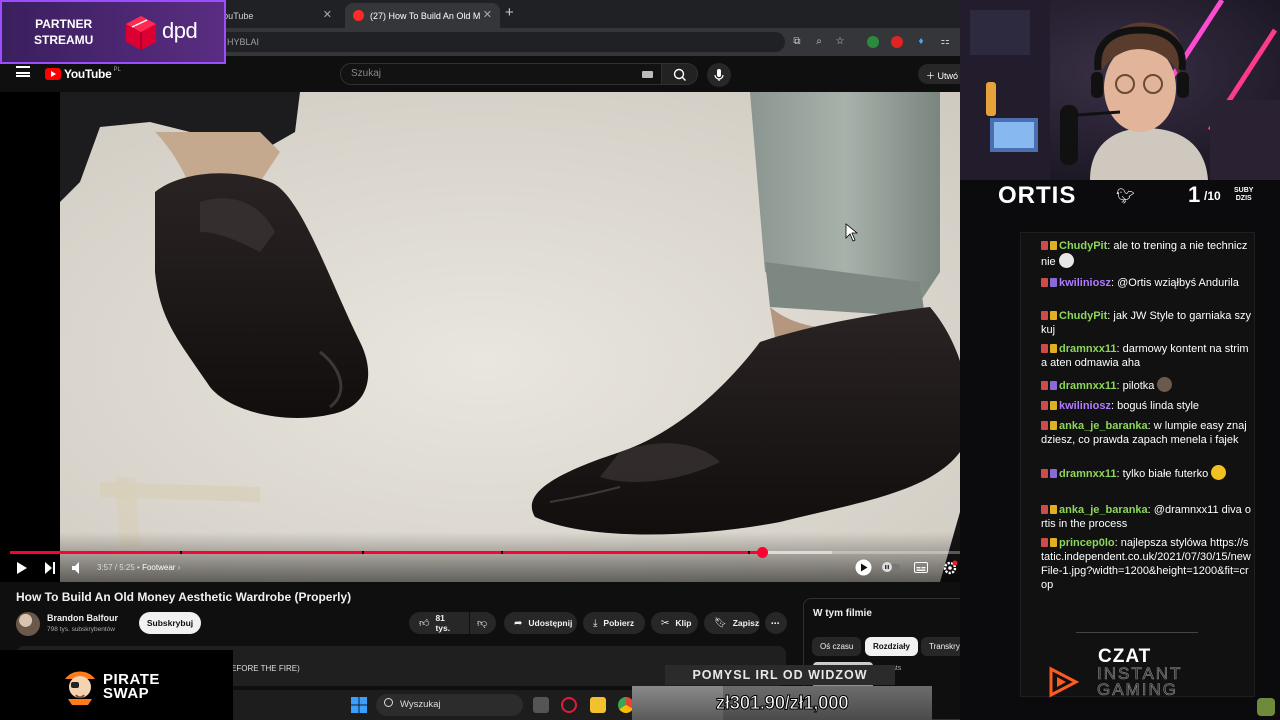 This screenshot has height=720, width=1280. What do you see at coordinates (53, 74) in the screenshot?
I see `youtube-play-icon` at bounding box center [53, 74].